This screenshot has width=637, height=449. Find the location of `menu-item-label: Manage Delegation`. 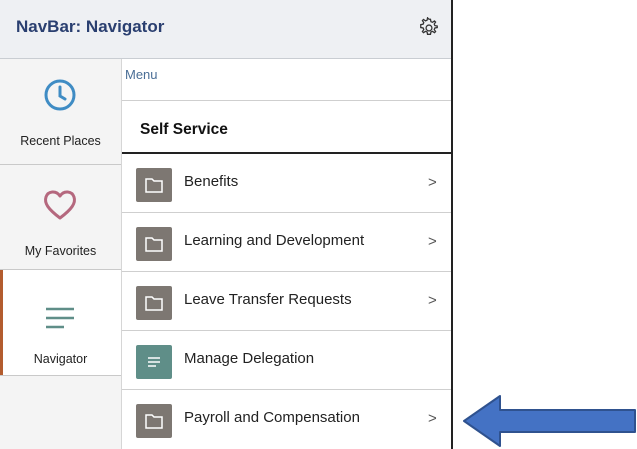

menu-item-label: Manage Delegation is located at coordinates (249, 358).